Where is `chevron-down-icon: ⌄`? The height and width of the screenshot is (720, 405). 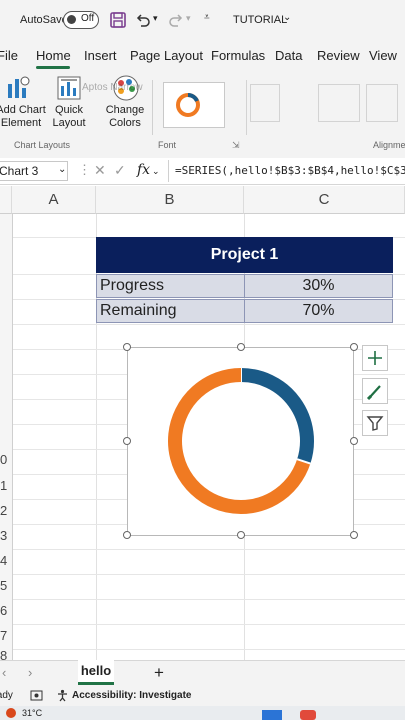 chevron-down-icon: ⌄ is located at coordinates (287, 17).